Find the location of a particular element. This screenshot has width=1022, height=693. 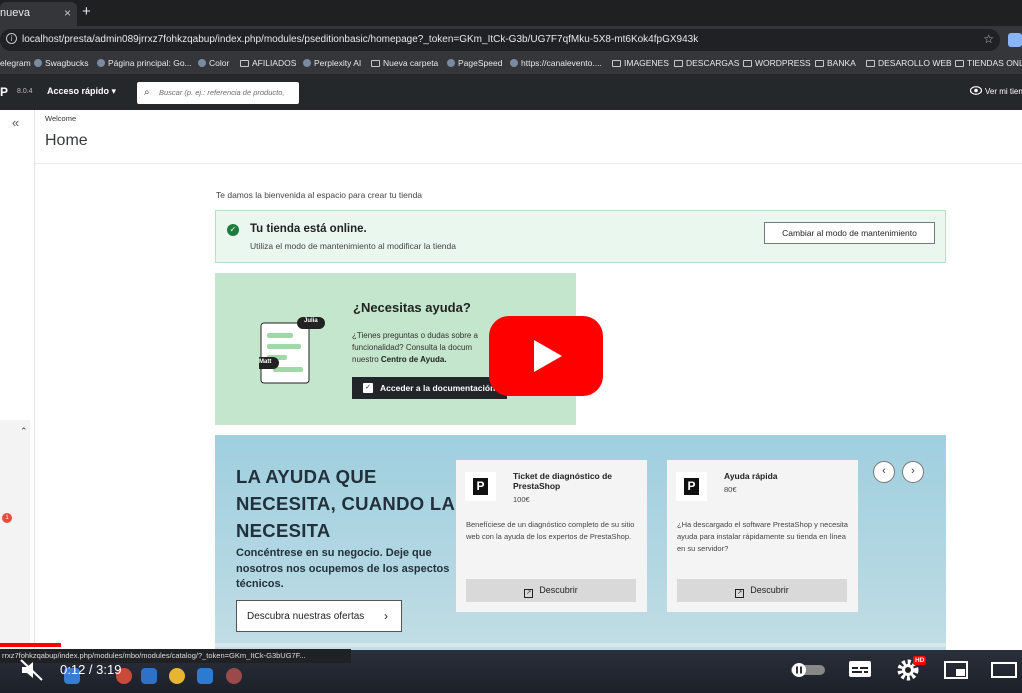

tab-close-icon: × is located at coordinates (67, 13).